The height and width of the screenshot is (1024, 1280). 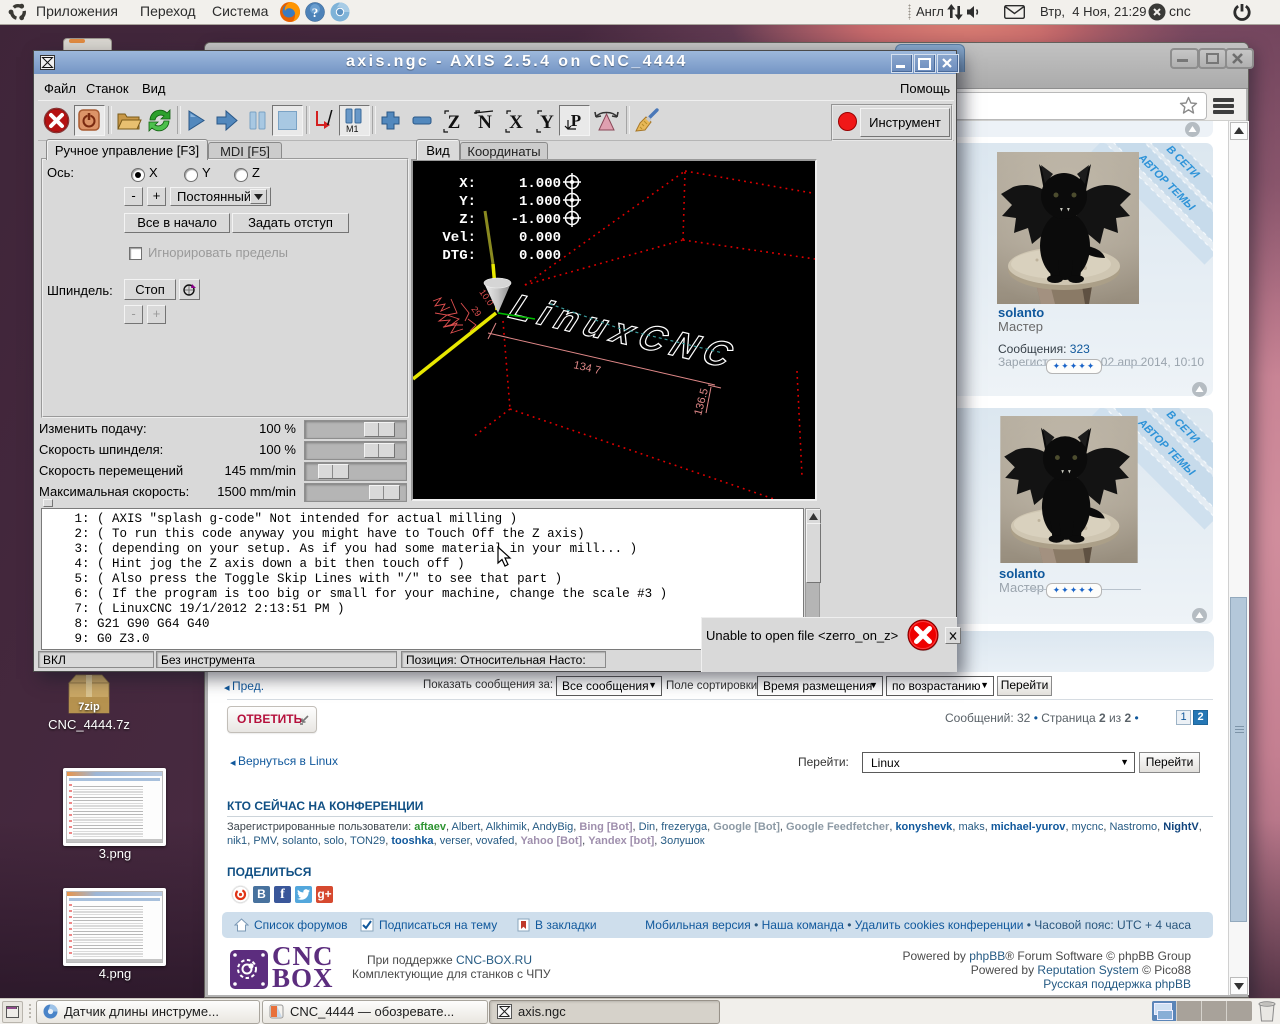 What do you see at coordinates (485, 122) in the screenshot?
I see `svg-text: N` at bounding box center [485, 122].